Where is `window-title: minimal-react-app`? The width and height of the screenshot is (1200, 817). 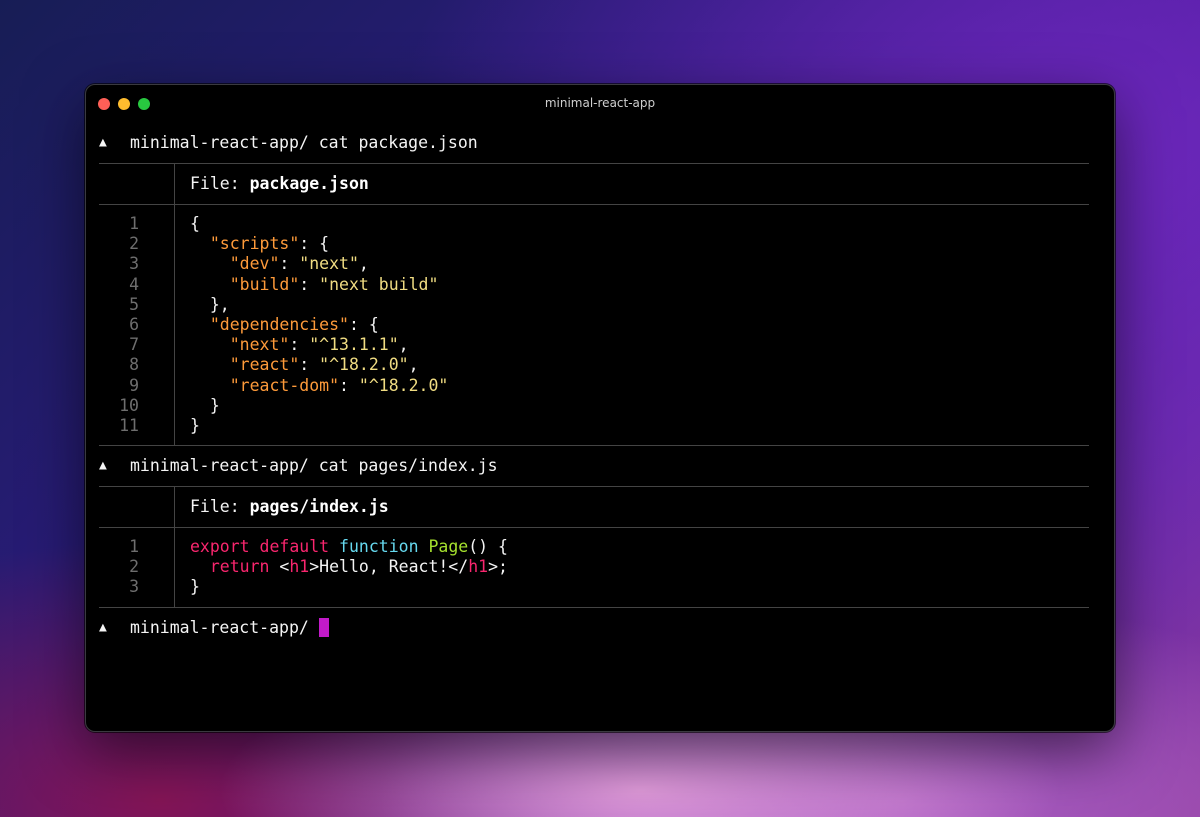 window-title: minimal-react-app is located at coordinates (600, 103).